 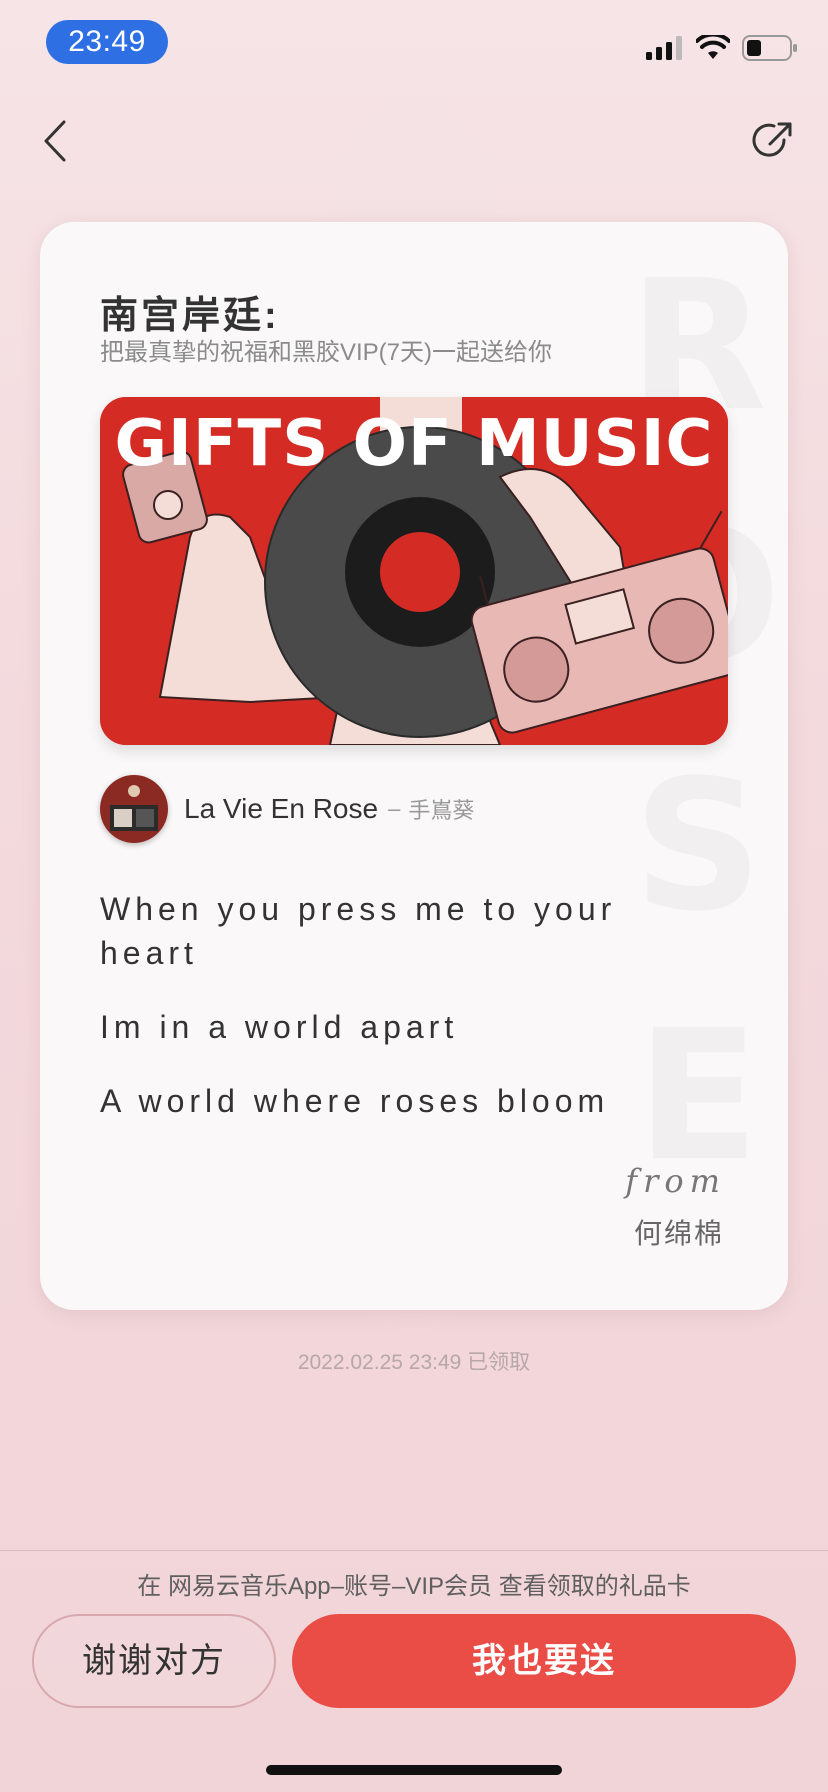 I want to click on footer-tip: 在 网易云音乐App–账号–VIP会员 查看领取的礼品卡, so click(x=414, y=1586).